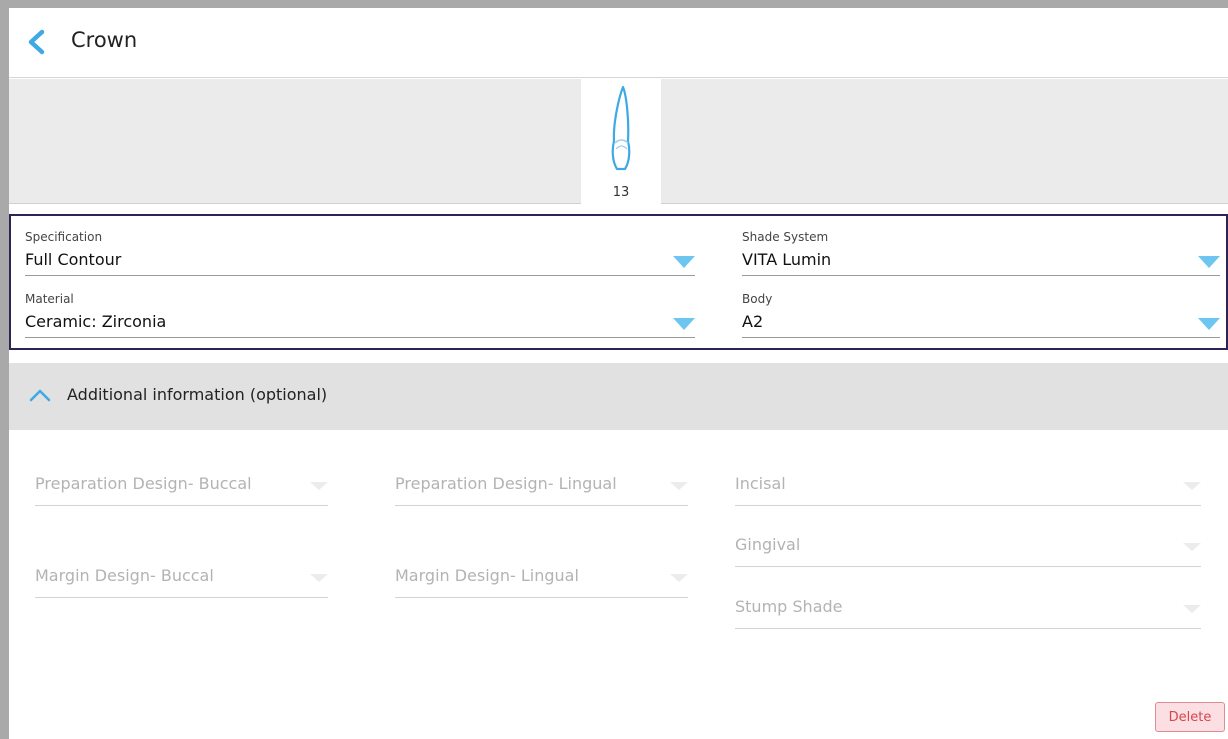 The image size is (1228, 739). What do you see at coordinates (181, 597) in the screenshot?
I see `margin-design-buccal-underline` at bounding box center [181, 597].